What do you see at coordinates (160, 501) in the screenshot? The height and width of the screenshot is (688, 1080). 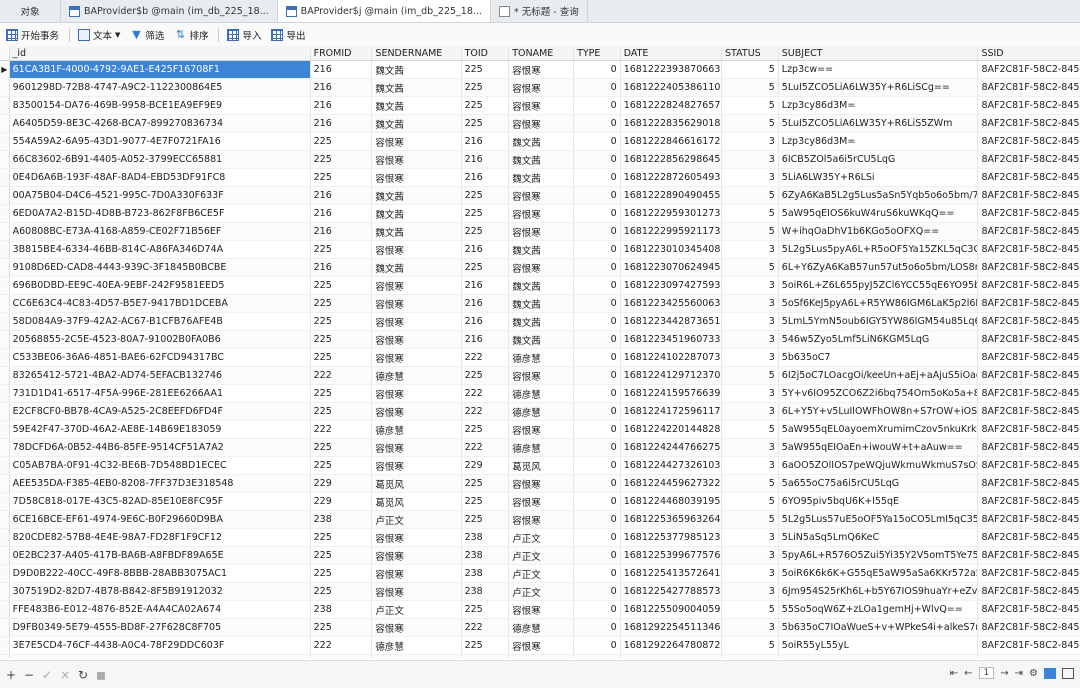 I see `cell-id: 7D58C818-017E-43C5-82AD-85E10E8FC95F` at bounding box center [160, 501].